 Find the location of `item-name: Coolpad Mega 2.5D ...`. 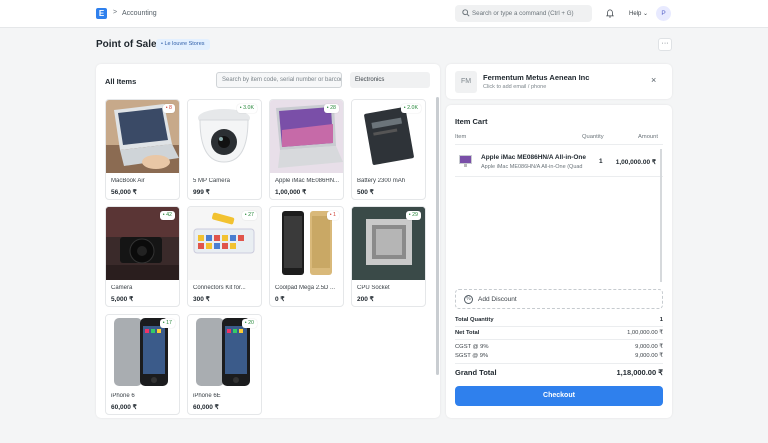

item-name: Coolpad Mega 2.5D ... is located at coordinates (305, 288).